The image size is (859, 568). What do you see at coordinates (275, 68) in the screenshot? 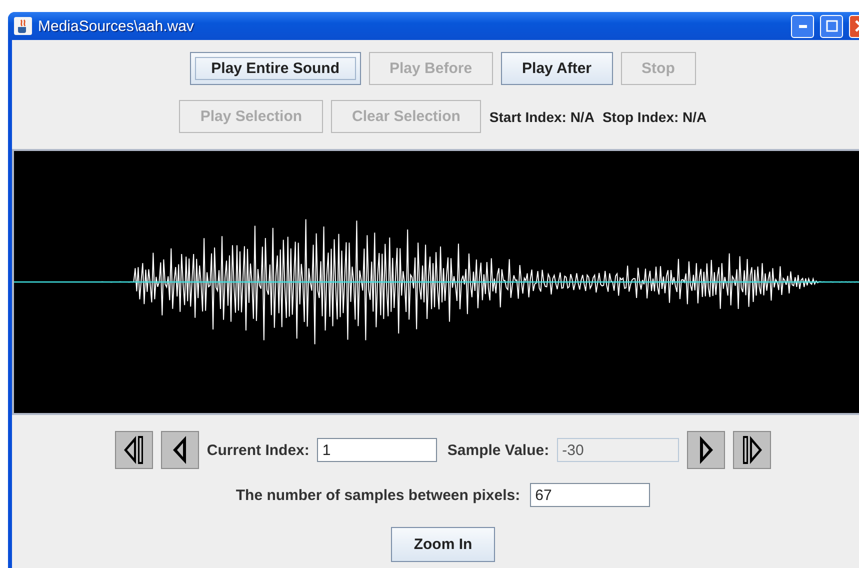
I see `playback-button: Play Entire Sound` at bounding box center [275, 68].